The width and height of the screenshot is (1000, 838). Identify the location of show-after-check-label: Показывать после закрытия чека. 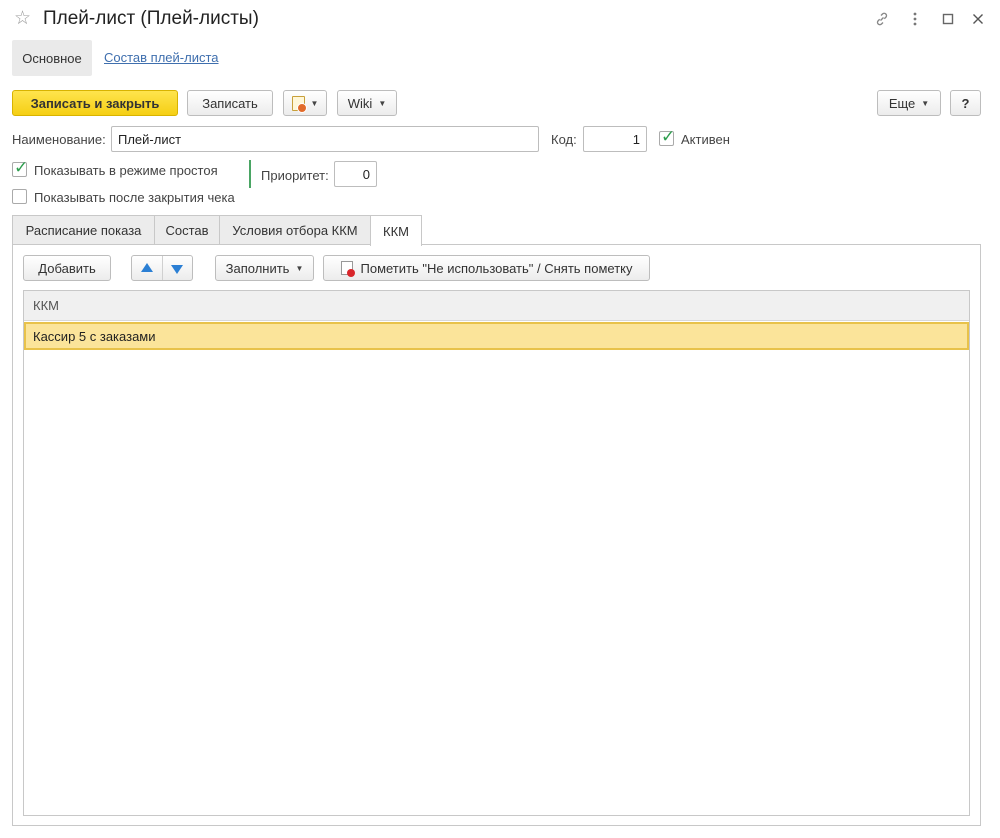
(134, 197).